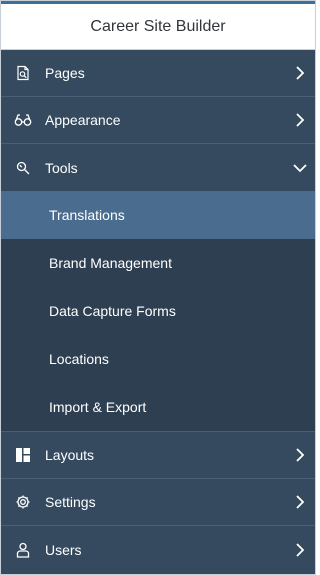 This screenshot has height=575, width=320. Describe the element at coordinates (61, 167) in the screenshot. I see `nav-item-label: Tools` at that location.